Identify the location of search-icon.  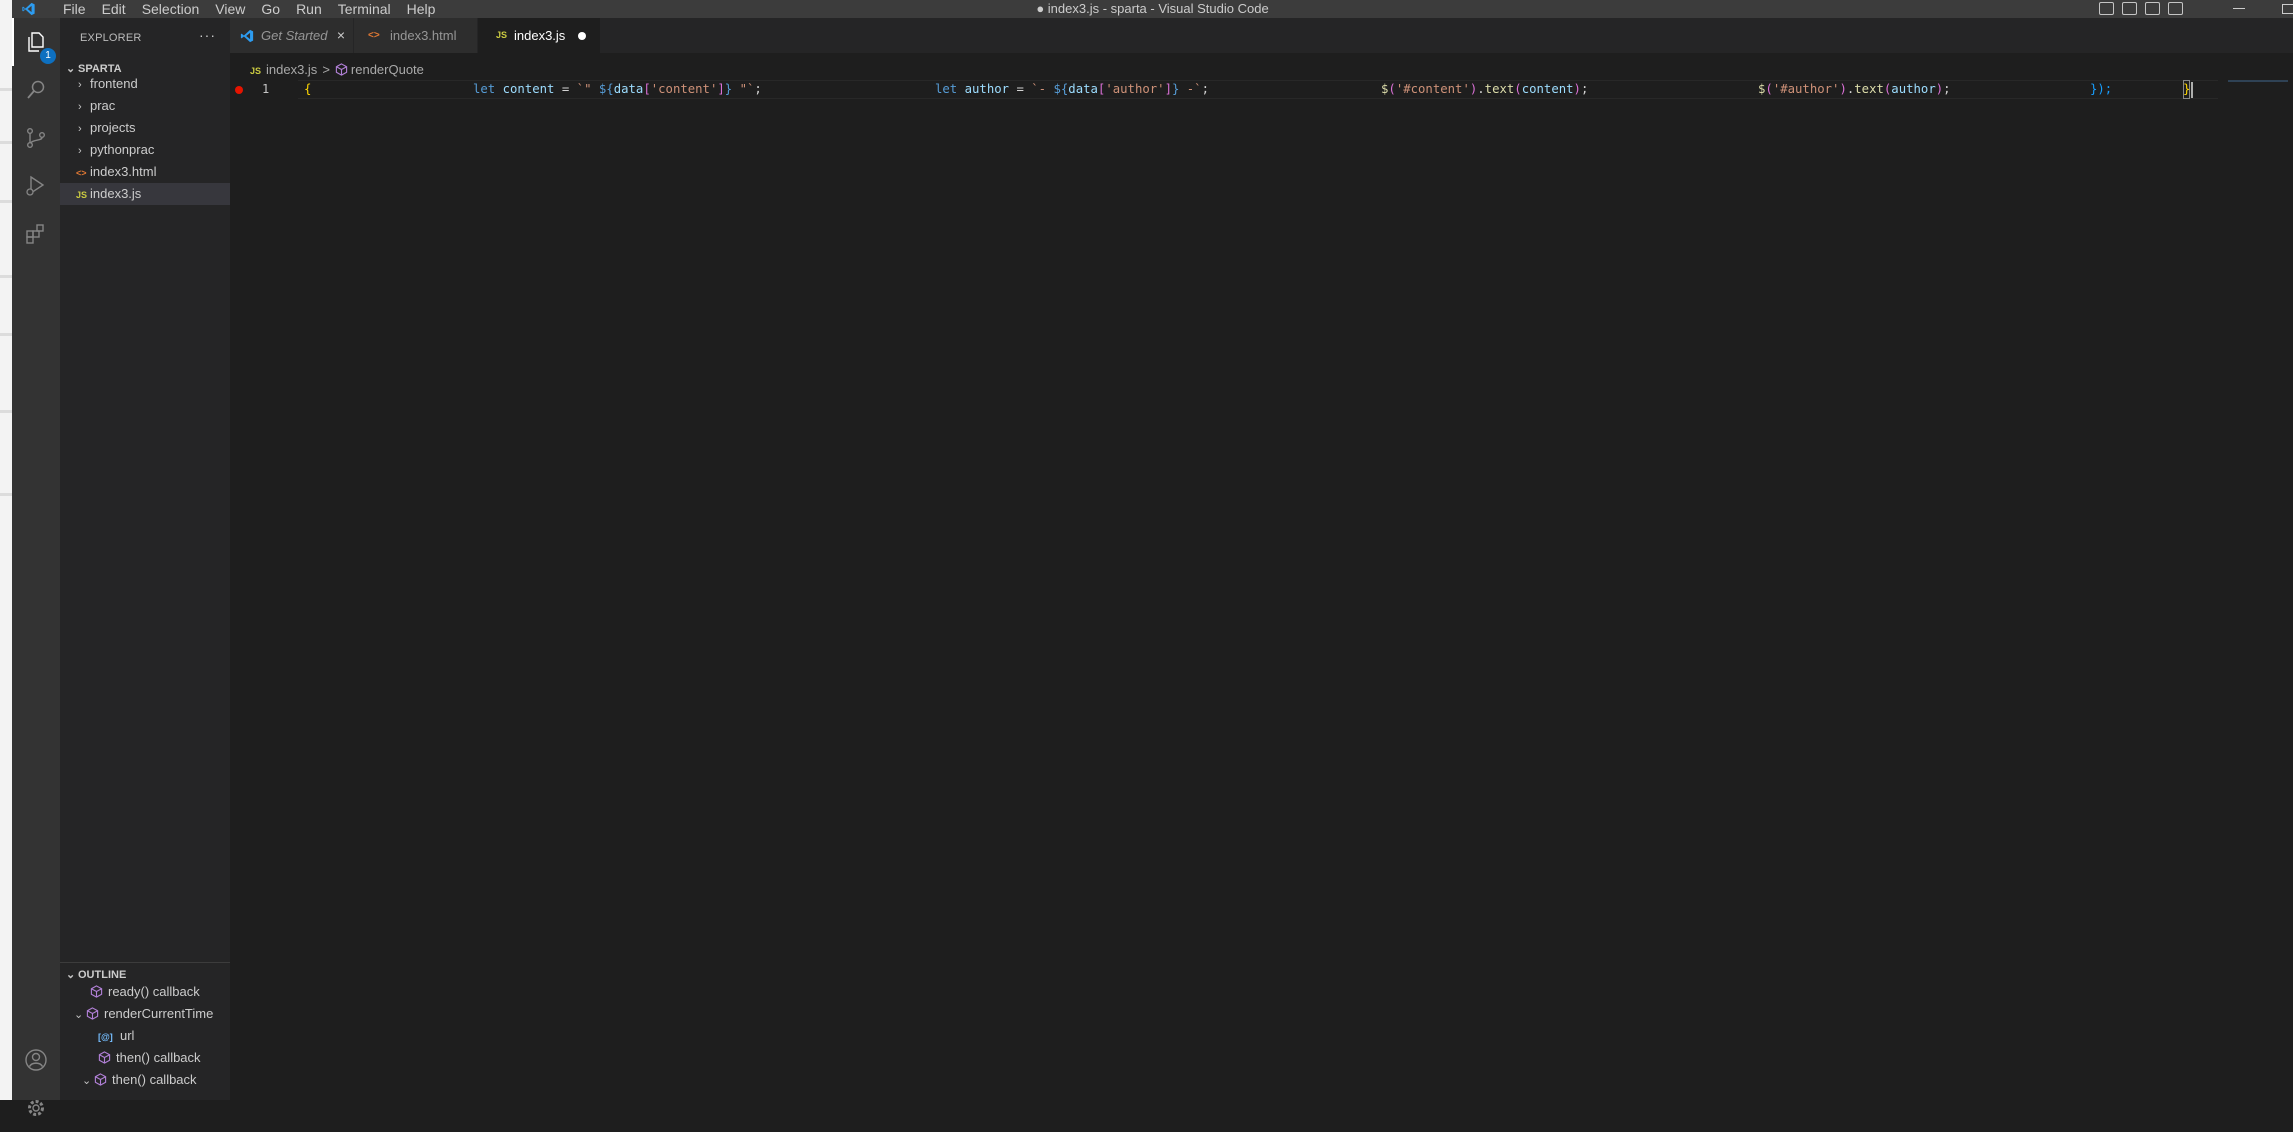
(36, 89).